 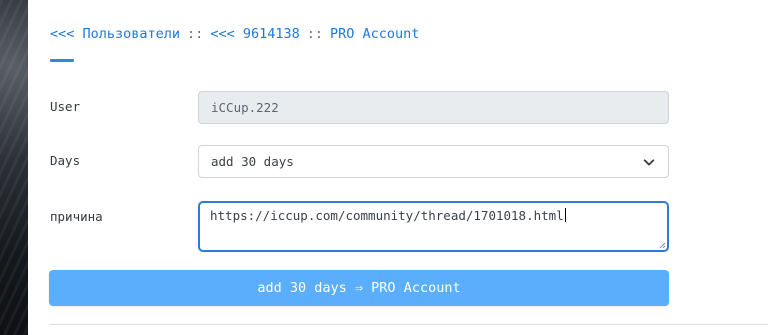 I want to click on active-tab-indicator, so click(x=62, y=60).